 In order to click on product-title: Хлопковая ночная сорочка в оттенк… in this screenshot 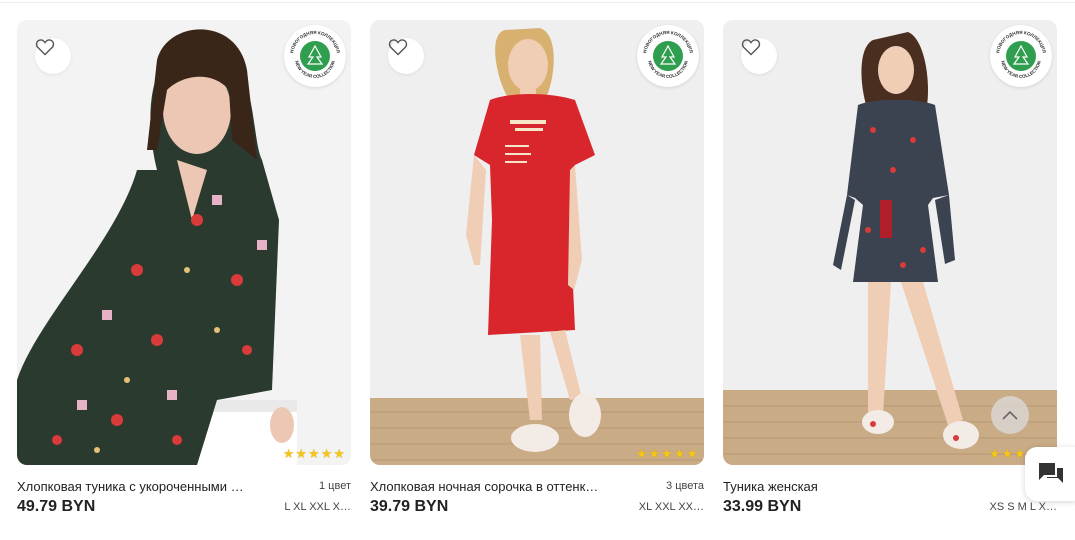, I will do `click(495, 486)`.